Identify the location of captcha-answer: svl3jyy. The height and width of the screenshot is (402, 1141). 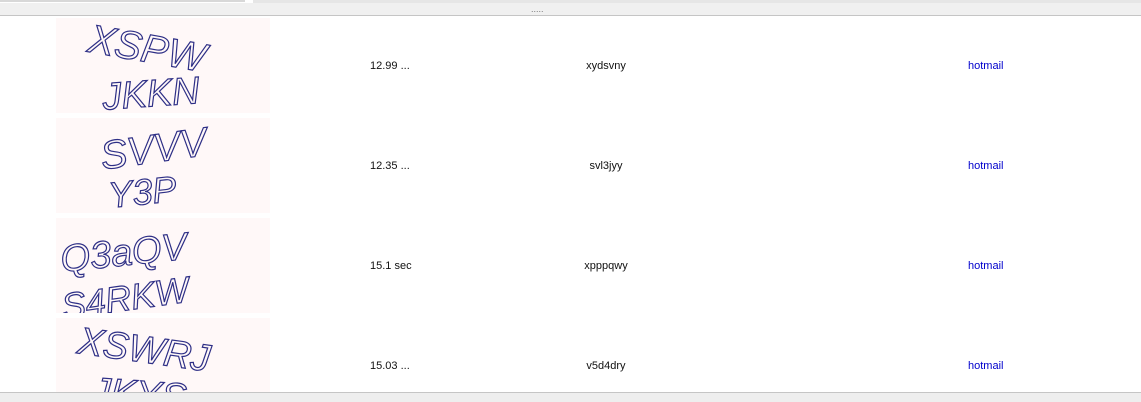
(606, 166).